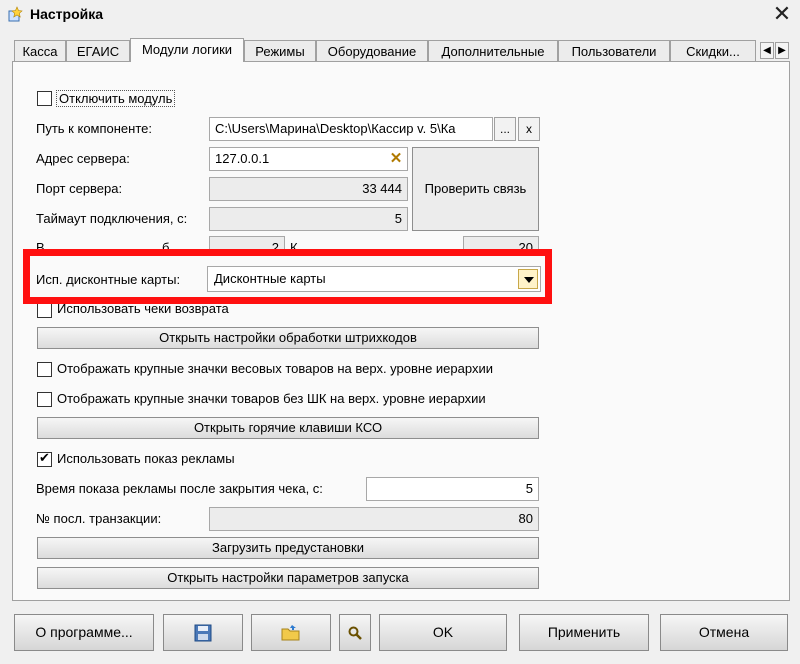 This screenshot has height=664, width=800. I want to click on red-highlight-frame, so click(287, 276).